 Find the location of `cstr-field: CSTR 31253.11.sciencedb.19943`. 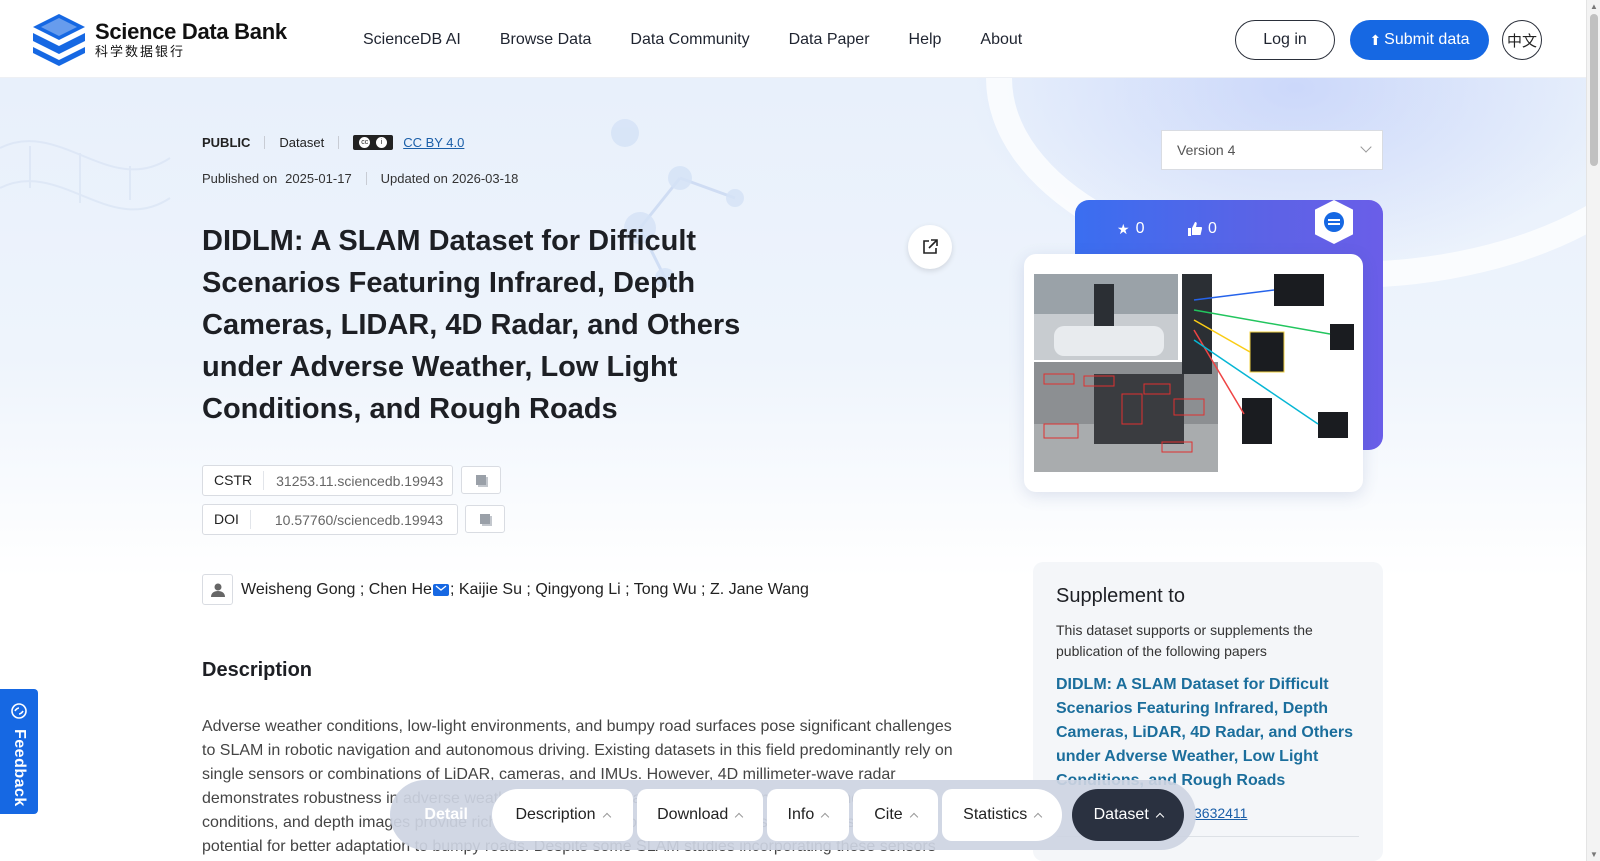

cstr-field: CSTR 31253.11.sciencedb.19943 is located at coordinates (327, 480).